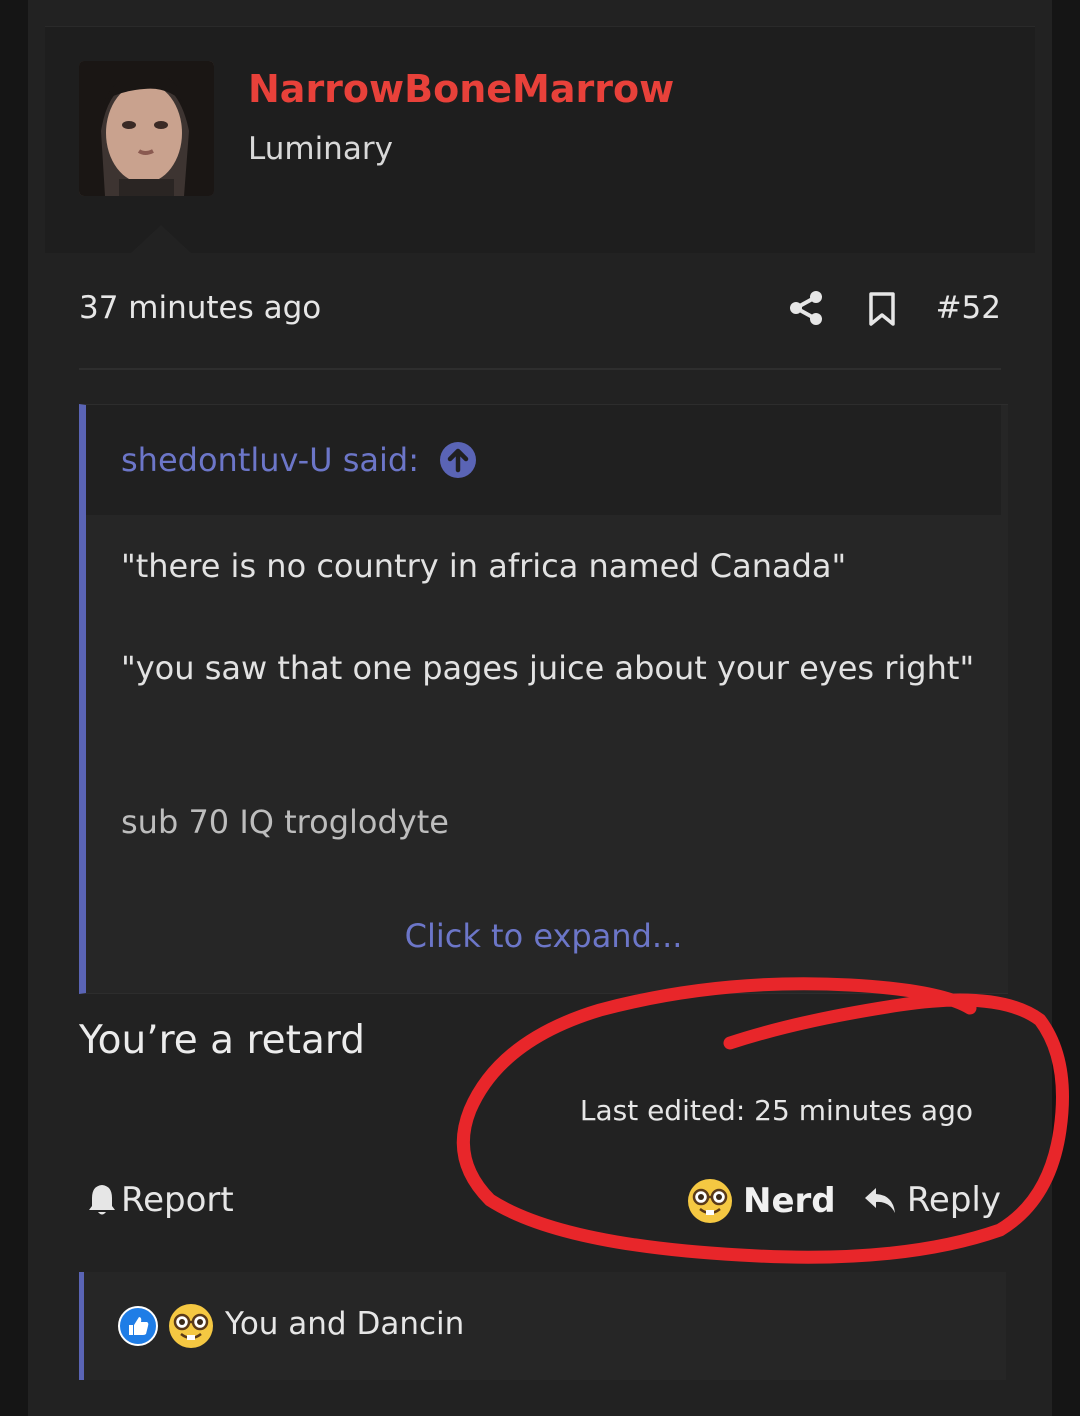  Describe the element at coordinates (543, 460) in the screenshot. I see `quote-header: shedontluv-U said:` at that location.